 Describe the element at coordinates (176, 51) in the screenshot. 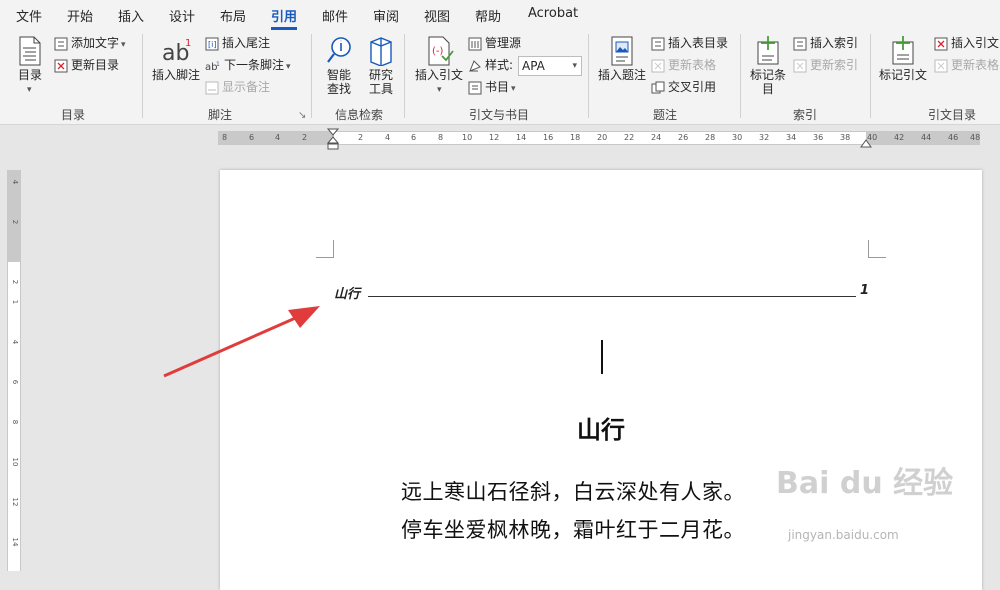

I see `footnote-icon: ab 1` at that location.